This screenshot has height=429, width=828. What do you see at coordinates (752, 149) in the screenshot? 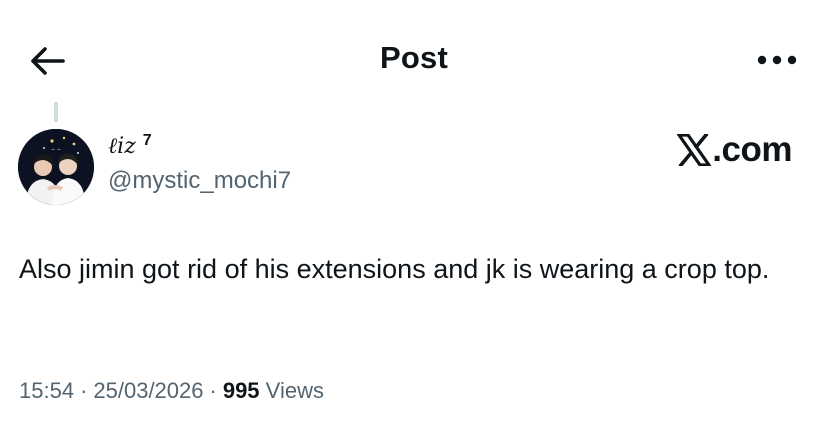
I see `watermark-text: .com` at bounding box center [752, 149].